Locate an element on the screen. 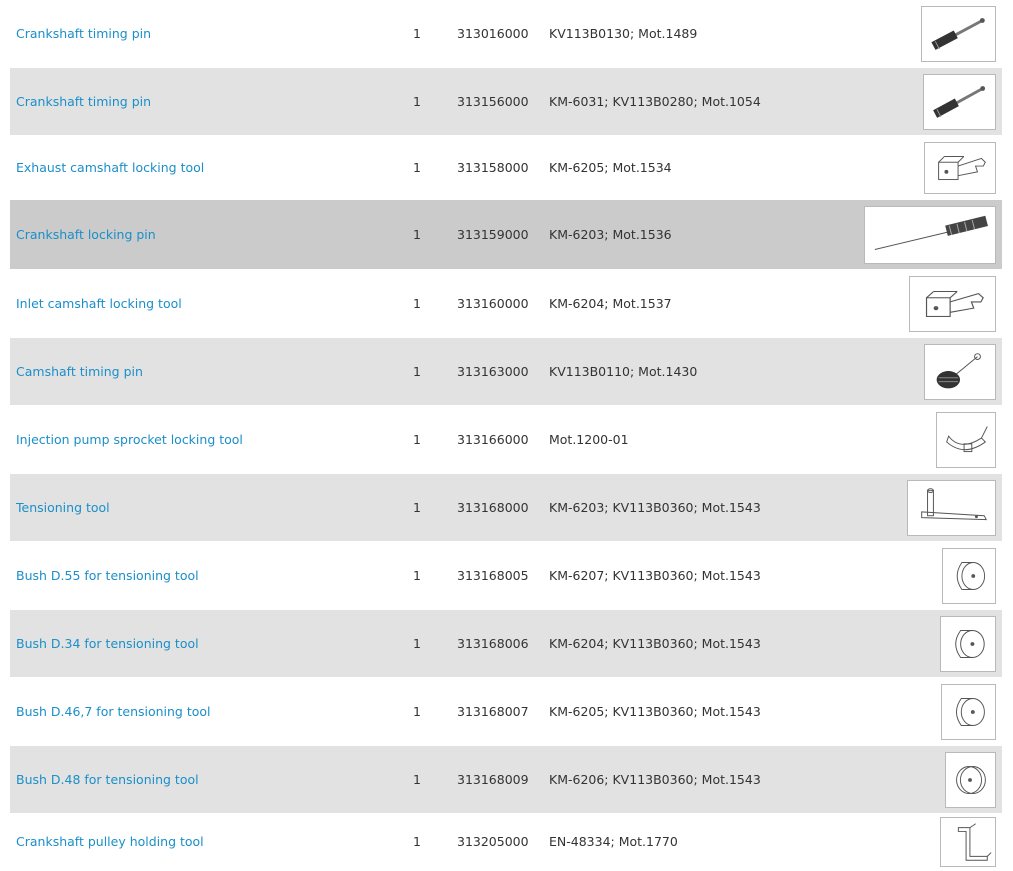 This screenshot has width=1013, height=871. oem-references: KV113B0130; Mot.1489 is located at coordinates (623, 33).